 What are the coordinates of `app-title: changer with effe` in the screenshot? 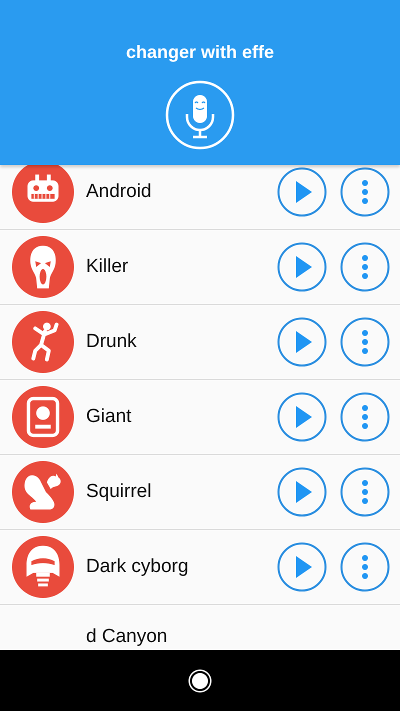 It's located at (200, 52).